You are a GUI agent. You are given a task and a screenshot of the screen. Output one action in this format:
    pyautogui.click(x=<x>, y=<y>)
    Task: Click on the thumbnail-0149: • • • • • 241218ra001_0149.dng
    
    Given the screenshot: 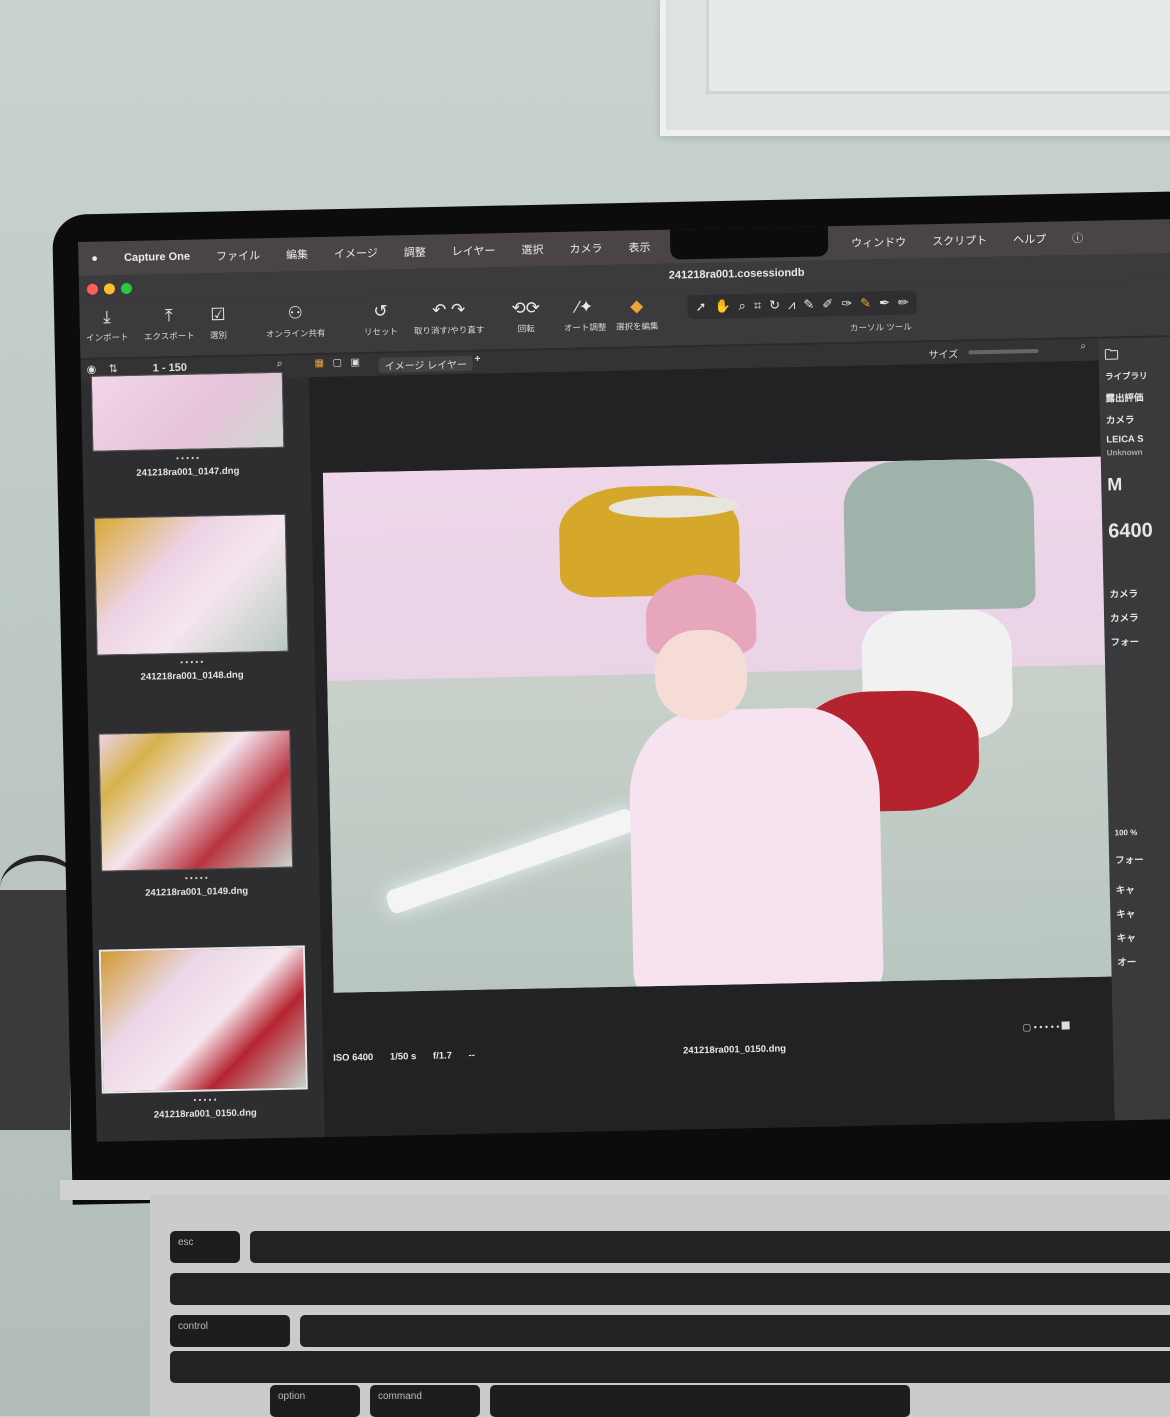 What is the action you would take?
    pyautogui.click(x=196, y=814)
    